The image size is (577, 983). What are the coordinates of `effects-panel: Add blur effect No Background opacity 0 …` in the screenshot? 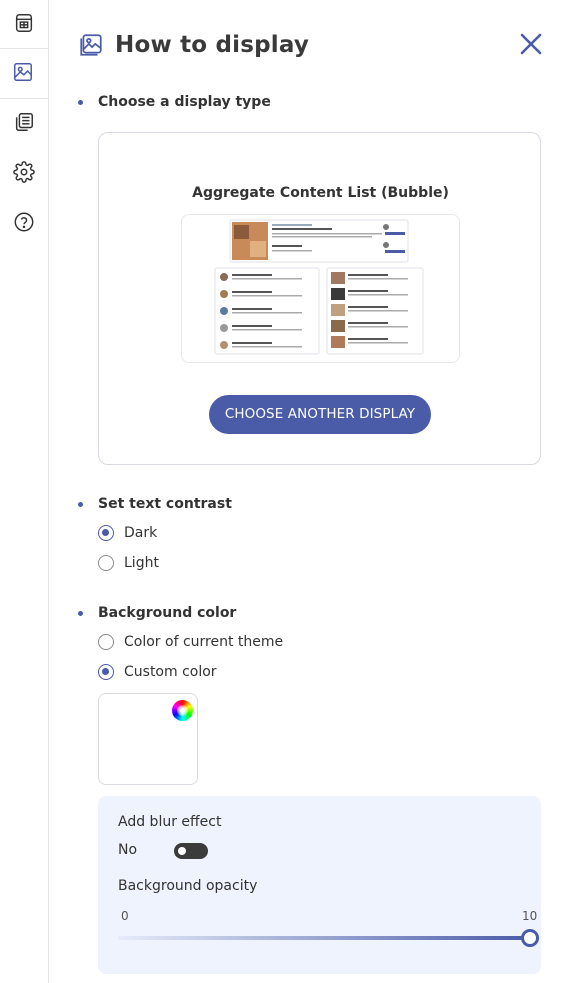 It's located at (319, 885).